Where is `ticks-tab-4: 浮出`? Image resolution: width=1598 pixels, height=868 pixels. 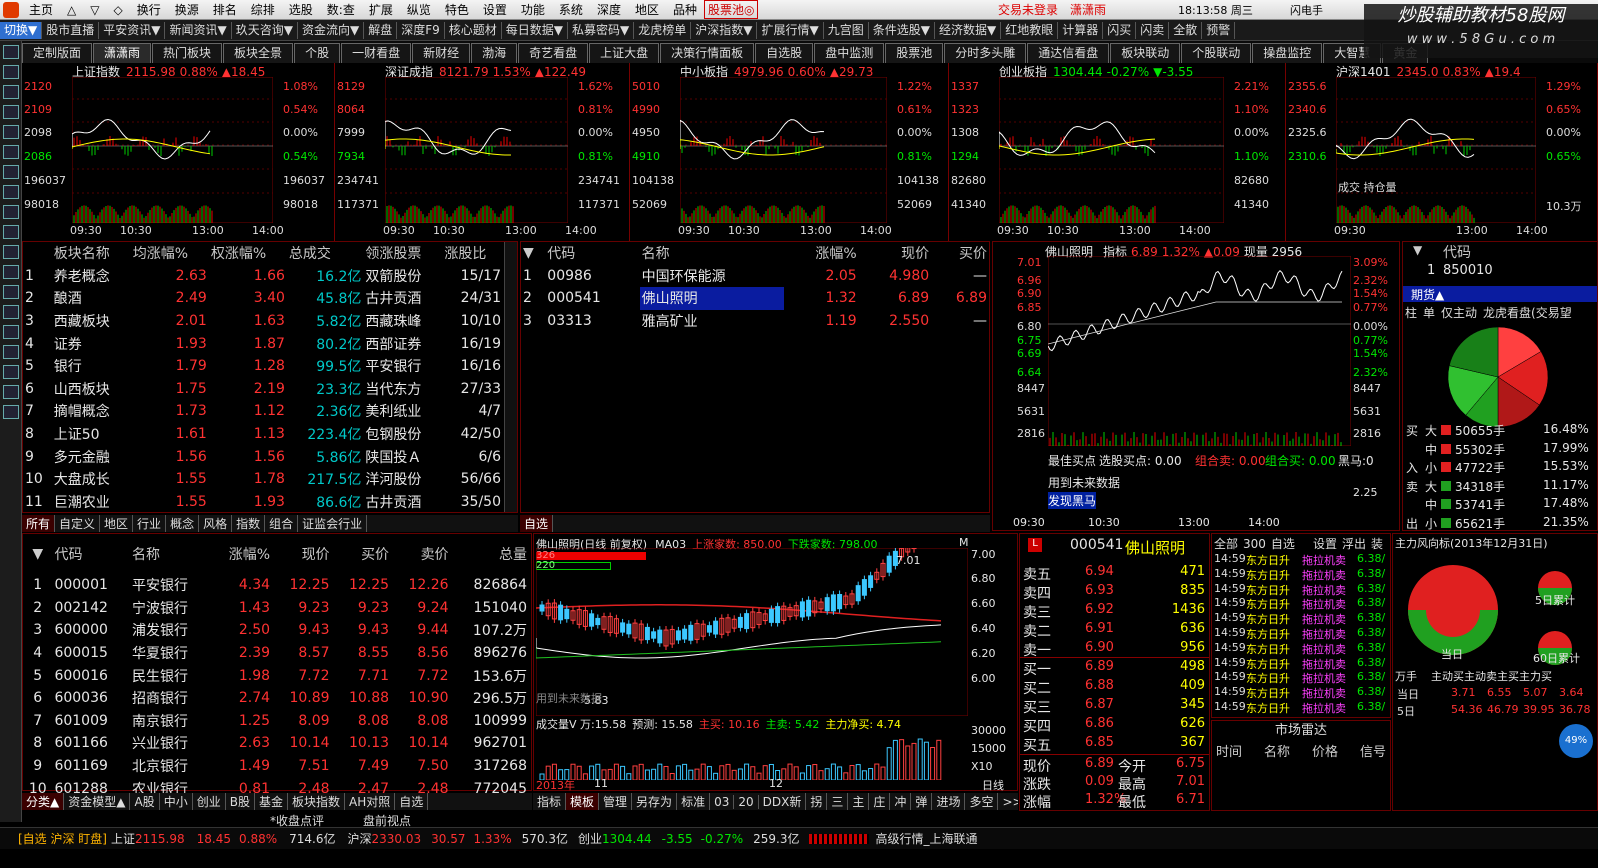 ticks-tab-4: 浮出 is located at coordinates (1354, 544).